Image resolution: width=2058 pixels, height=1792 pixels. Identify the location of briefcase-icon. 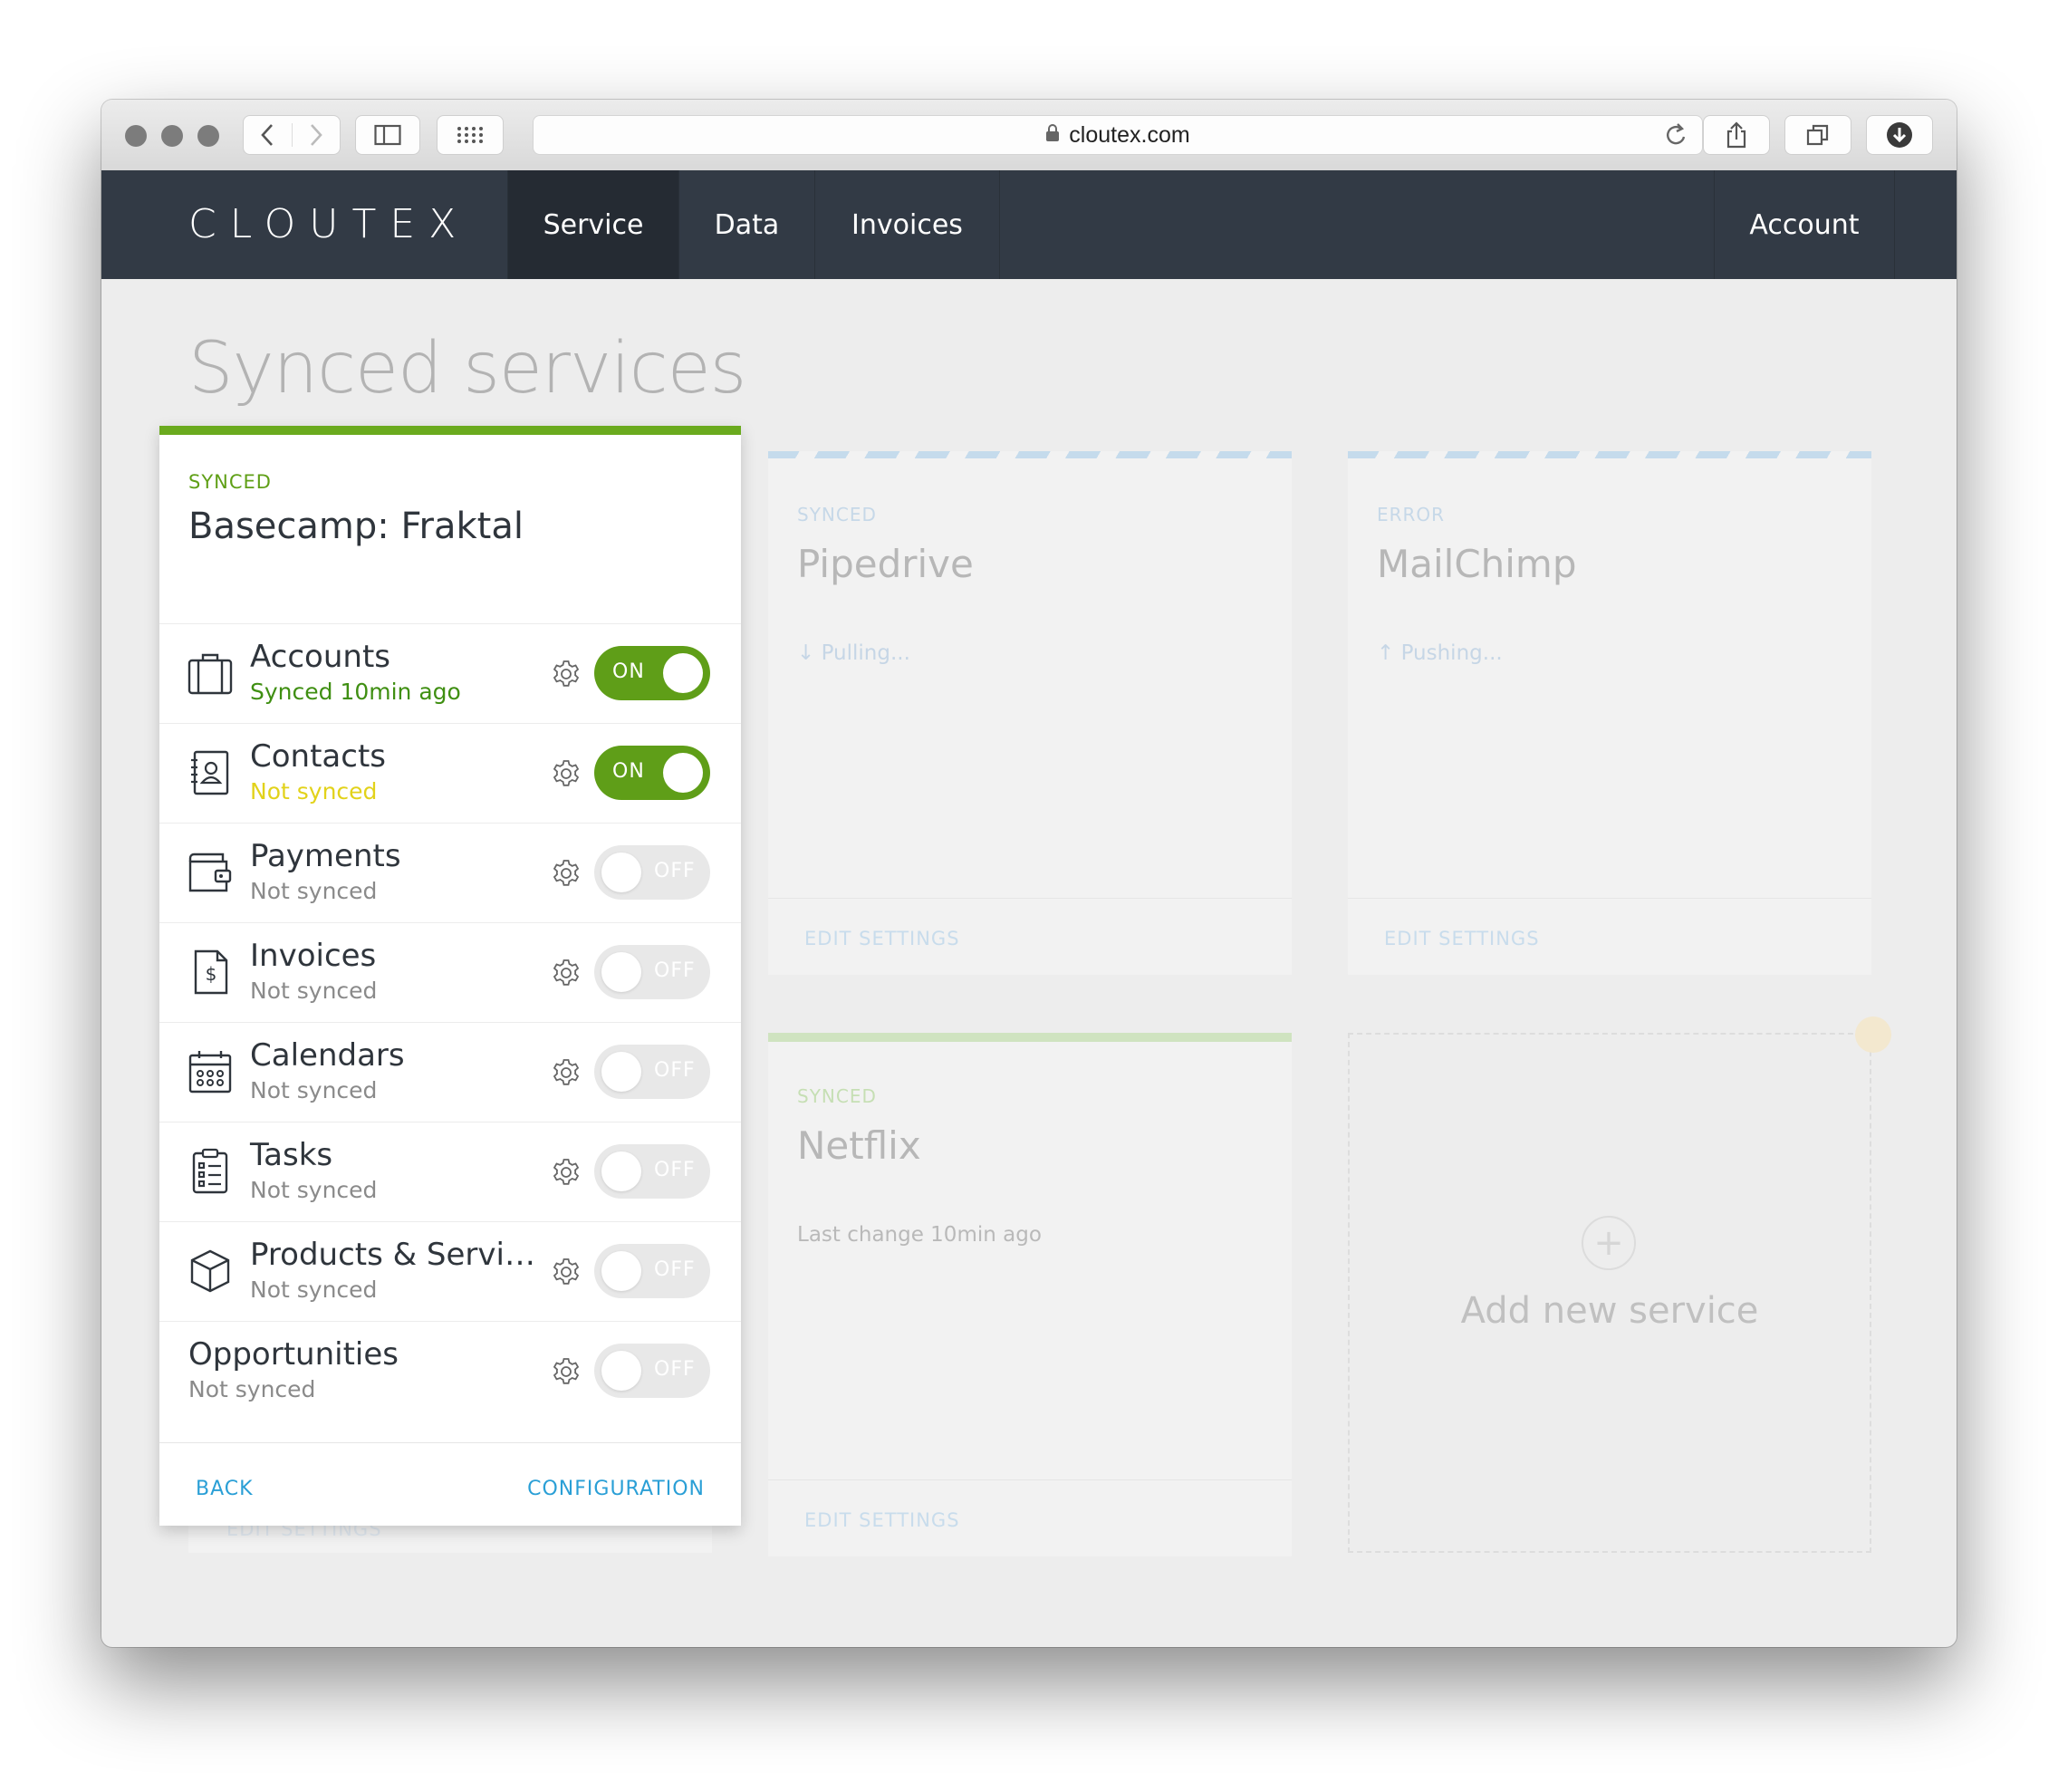
(210, 673).